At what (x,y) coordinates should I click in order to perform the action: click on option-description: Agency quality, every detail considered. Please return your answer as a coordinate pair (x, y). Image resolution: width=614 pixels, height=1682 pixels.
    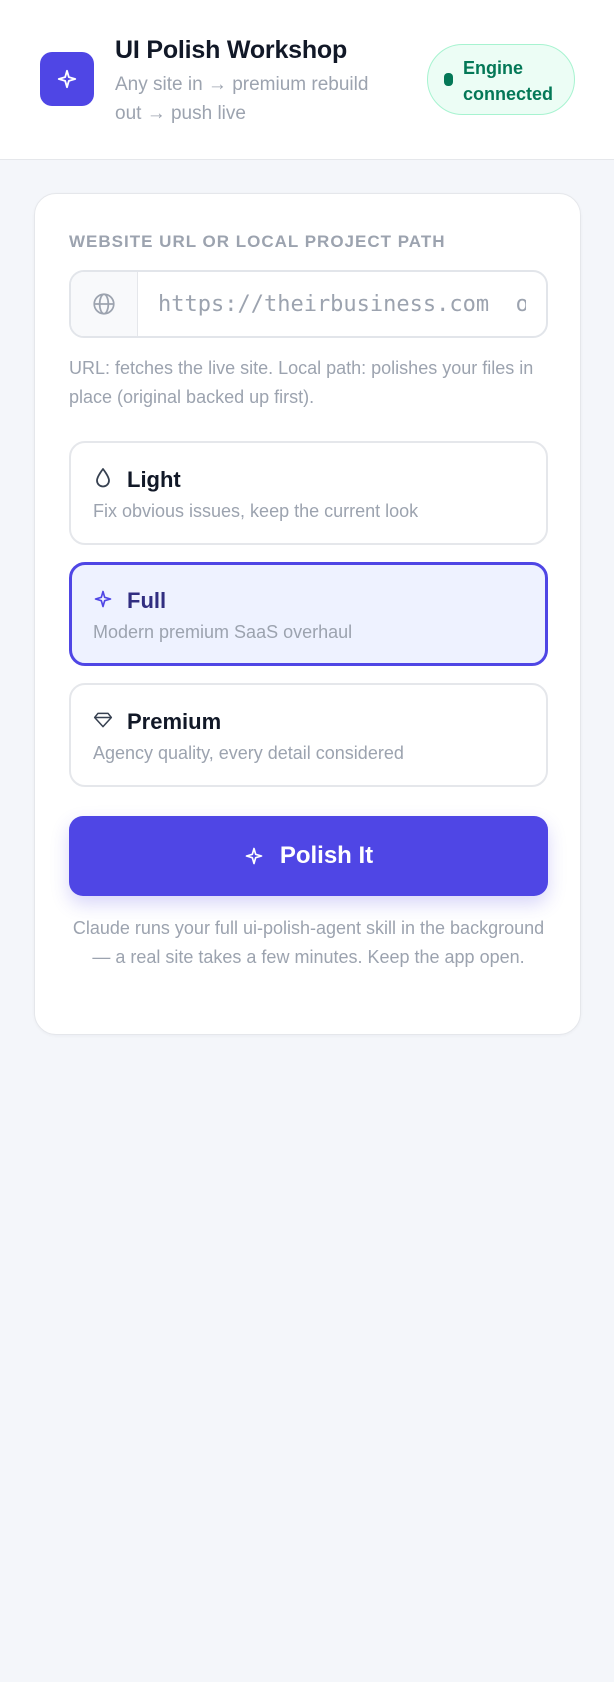
    Looking at the image, I should click on (248, 753).